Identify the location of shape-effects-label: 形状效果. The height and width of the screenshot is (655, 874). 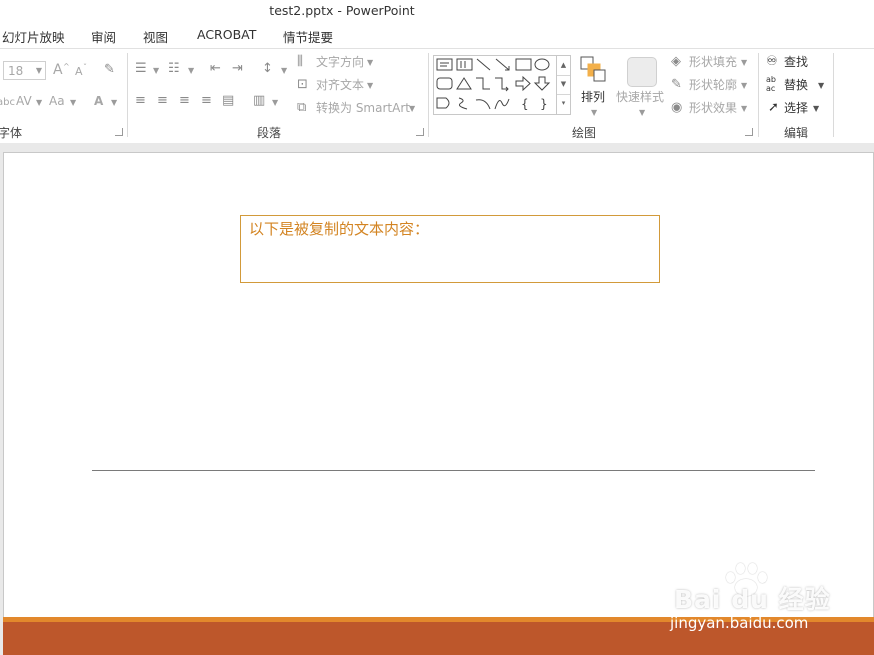
(713, 108).